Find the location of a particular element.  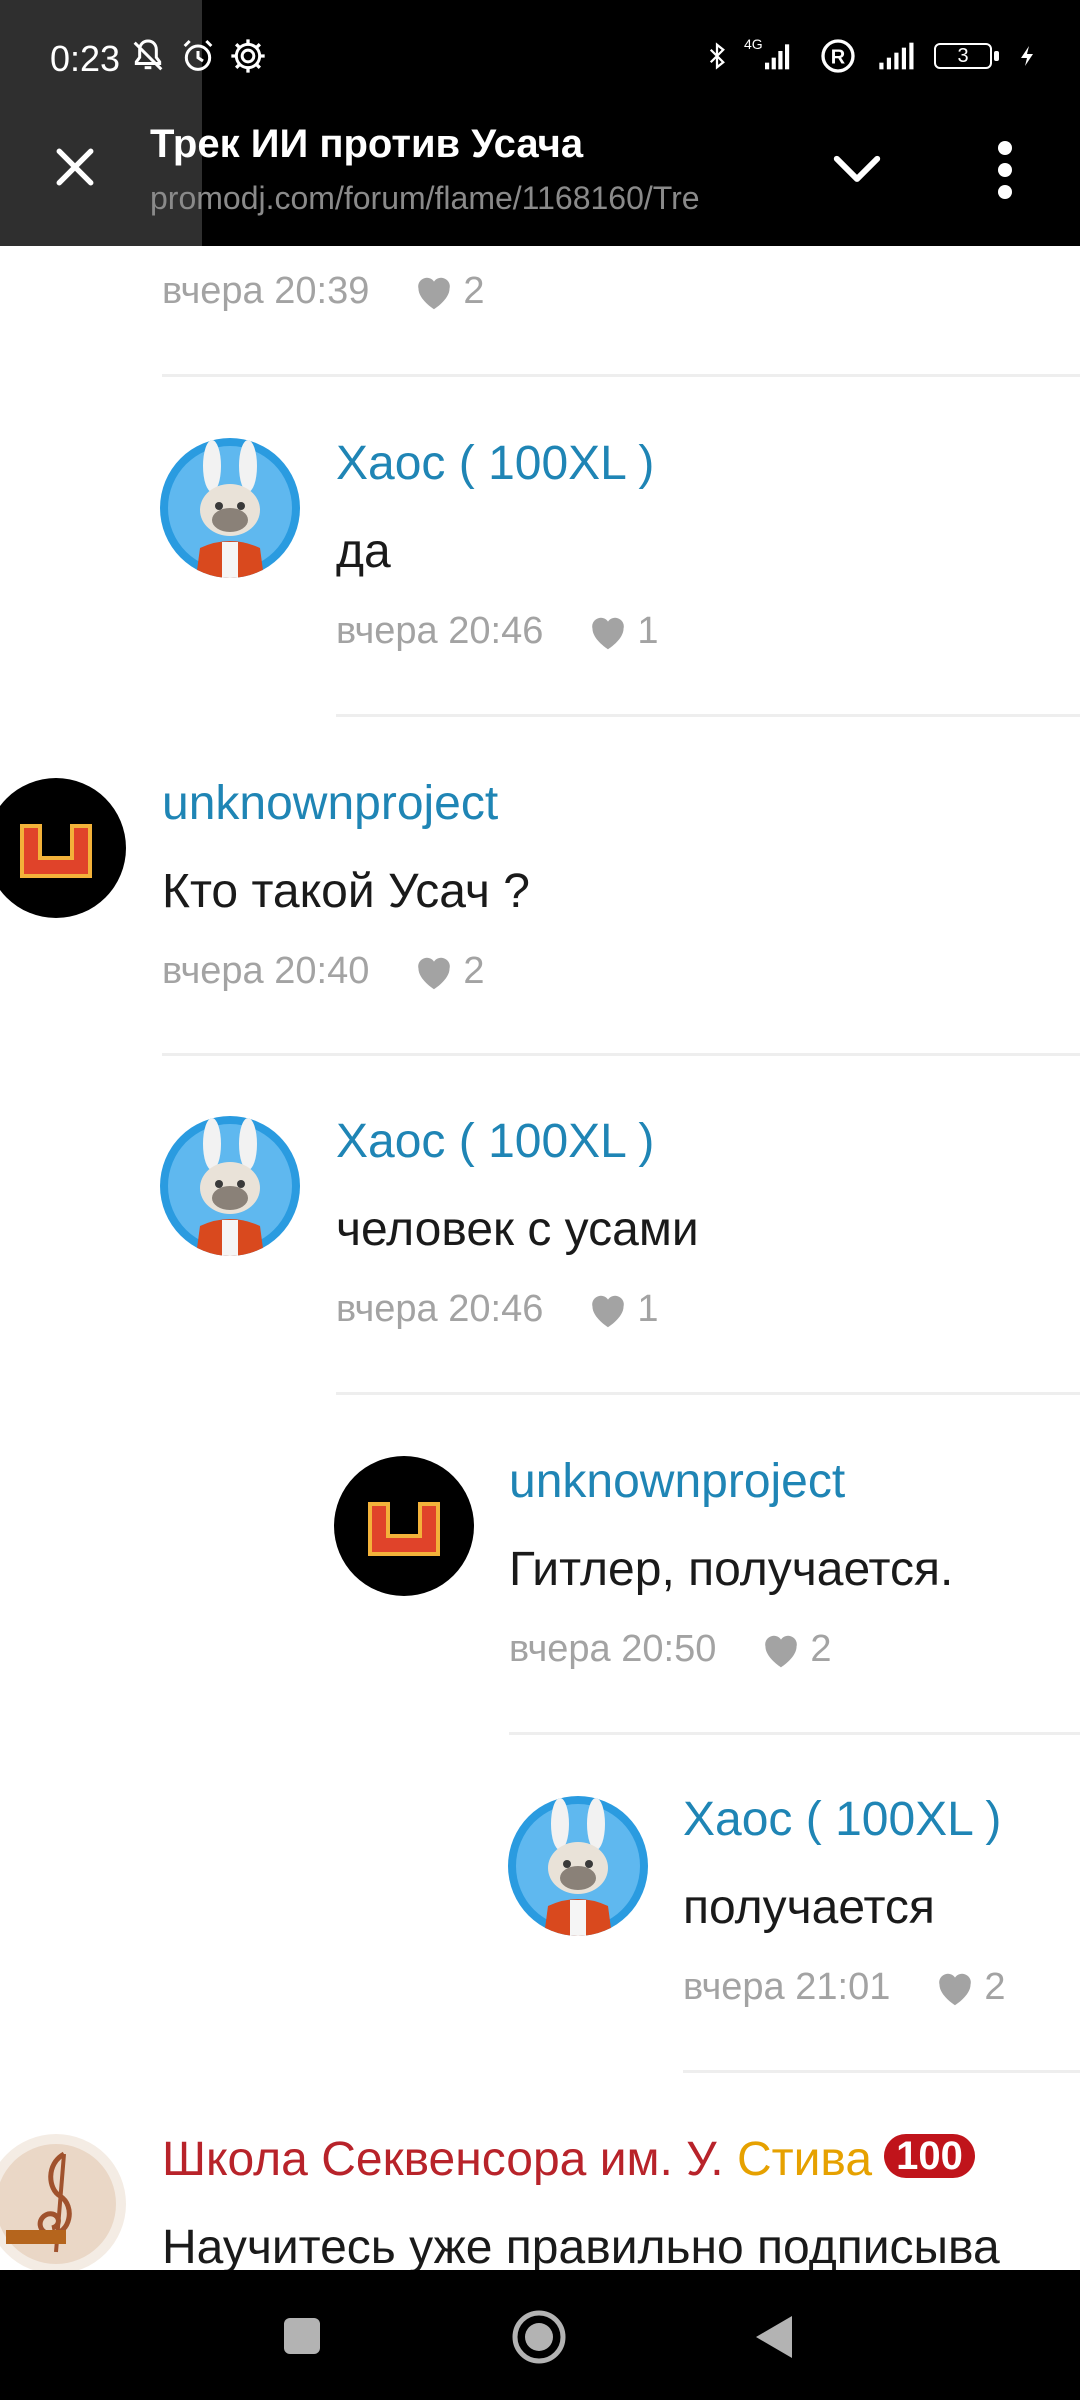

avatar-treble-clef-image is located at coordinates (63, 2204).